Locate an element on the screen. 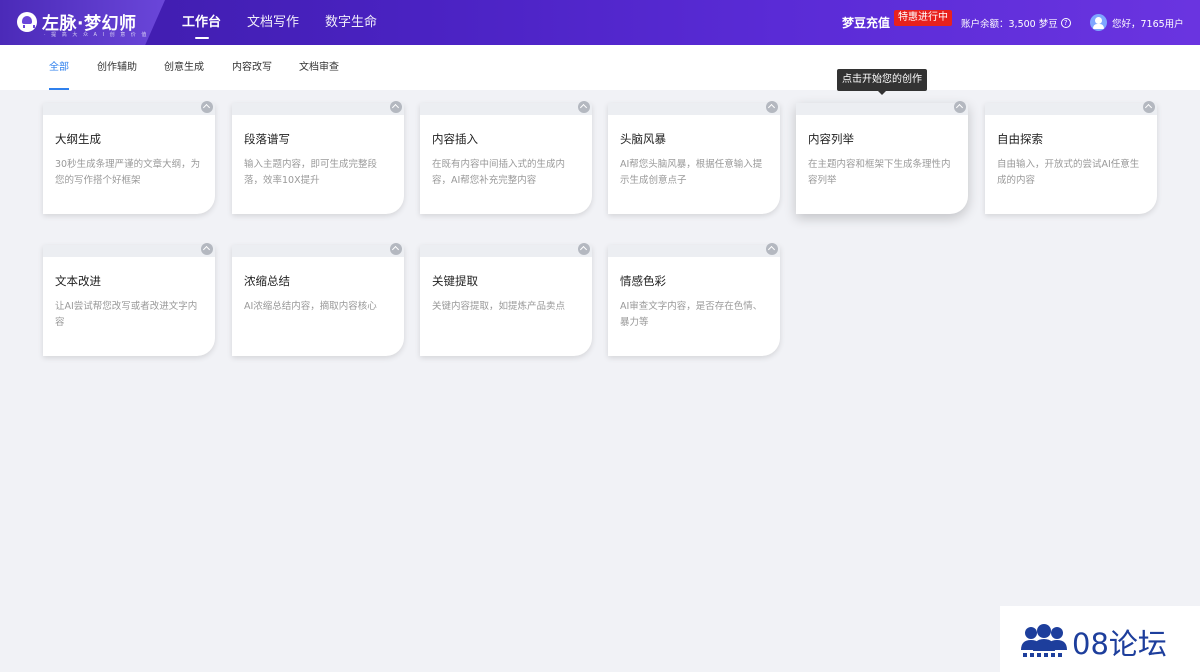  user-greeting: 您好，7165用户 is located at coordinates (1148, 23).